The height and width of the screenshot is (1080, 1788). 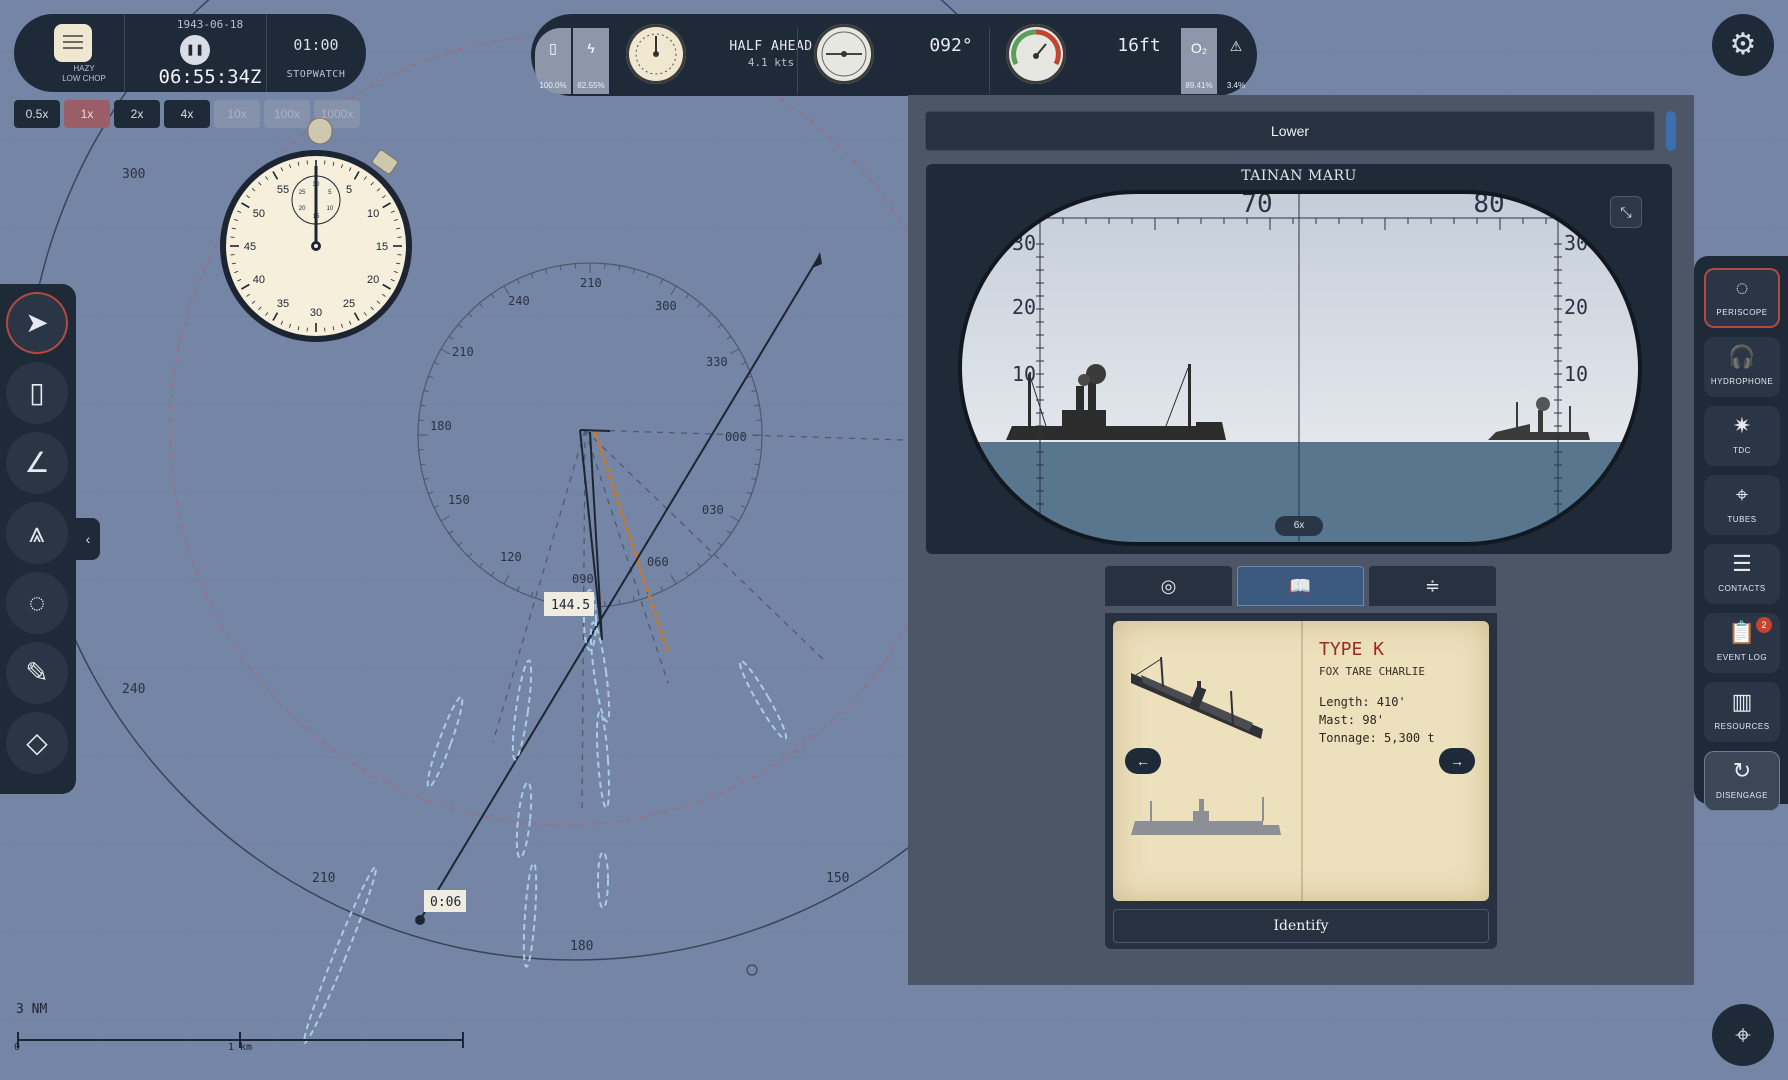 I want to click on chevron-left-icon: ‹, so click(x=88, y=539).